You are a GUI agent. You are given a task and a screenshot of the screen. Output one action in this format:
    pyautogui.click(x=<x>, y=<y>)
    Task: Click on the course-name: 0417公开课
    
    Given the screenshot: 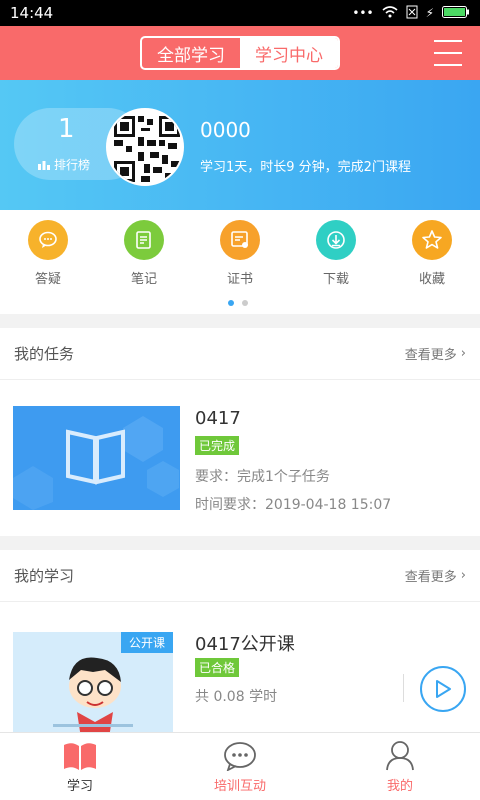 What is the action you would take?
    pyautogui.click(x=245, y=643)
    